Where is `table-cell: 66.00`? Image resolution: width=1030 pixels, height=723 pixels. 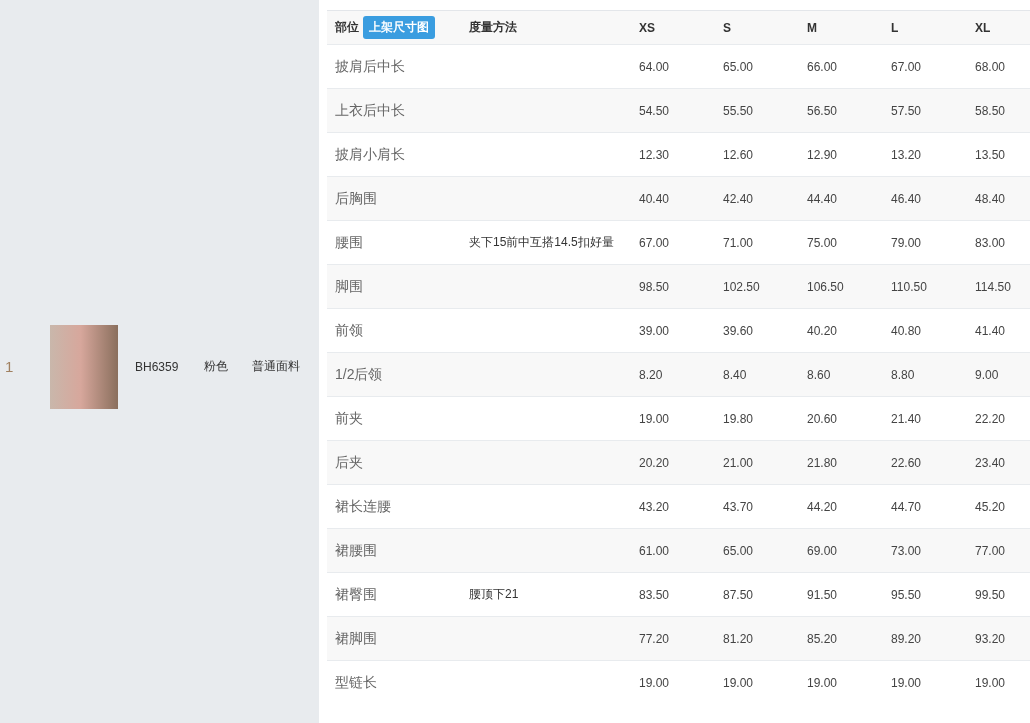 table-cell: 66.00 is located at coordinates (841, 66).